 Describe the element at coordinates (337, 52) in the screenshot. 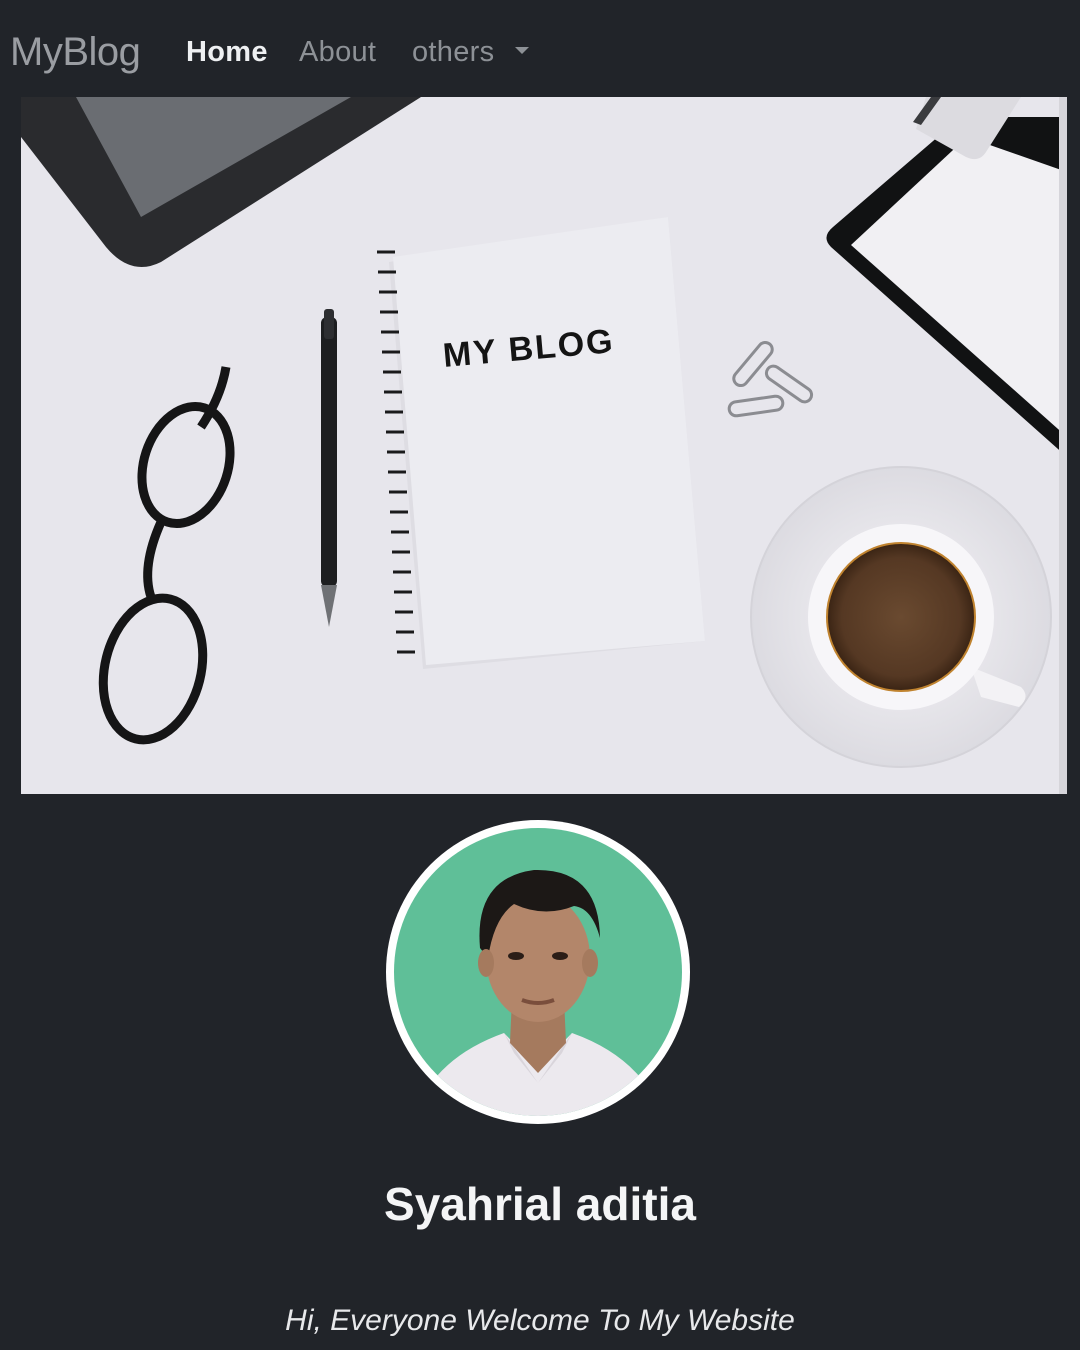

I see `nav-about-link: About` at that location.